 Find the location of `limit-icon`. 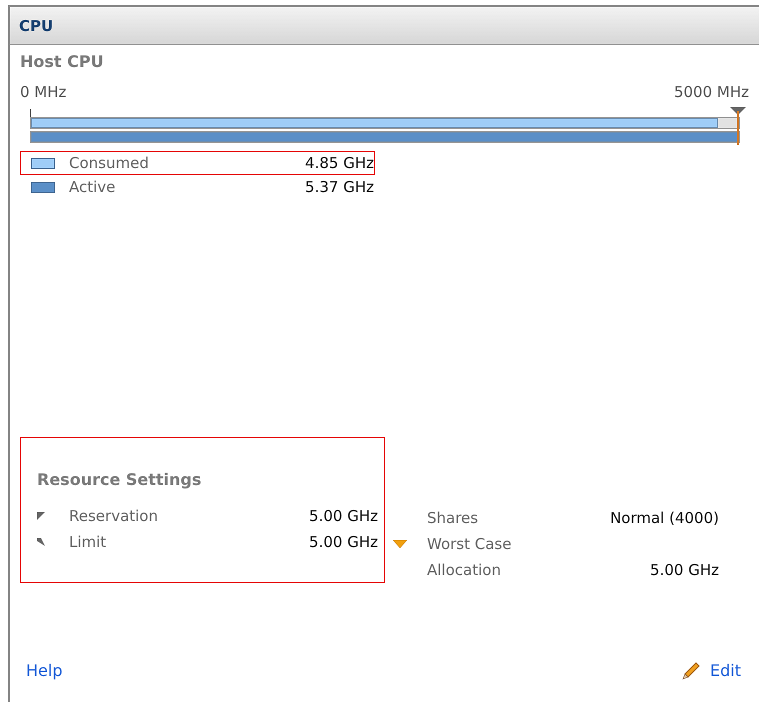

limit-icon is located at coordinates (41, 542).